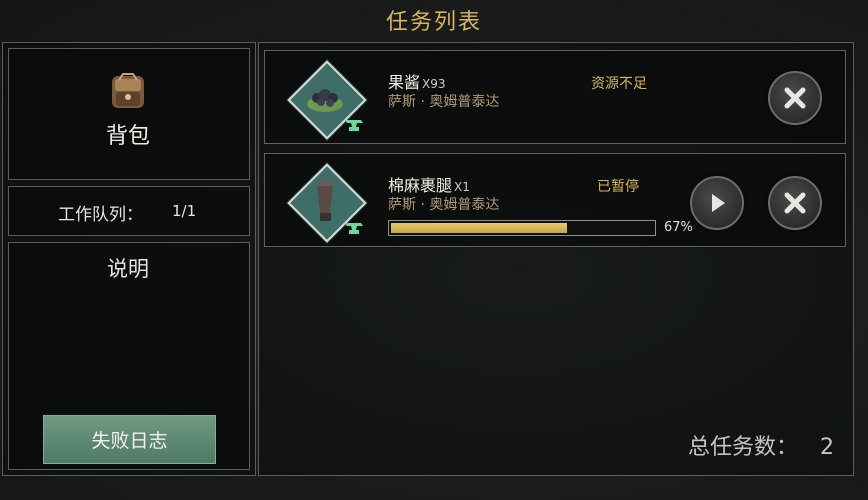  Describe the element at coordinates (555, 97) in the screenshot. I see `task-item: 果酱 X93 萨斯 · 奥姆普泰达 资源不足` at that location.